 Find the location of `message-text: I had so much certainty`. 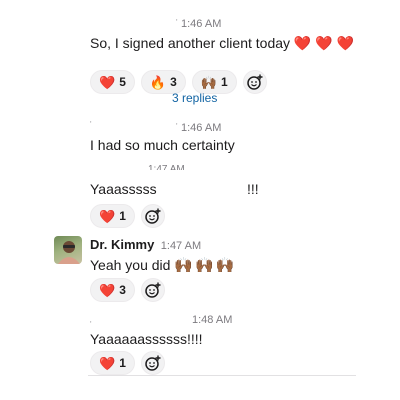

message-text: I had so much certainty is located at coordinates (162, 145).